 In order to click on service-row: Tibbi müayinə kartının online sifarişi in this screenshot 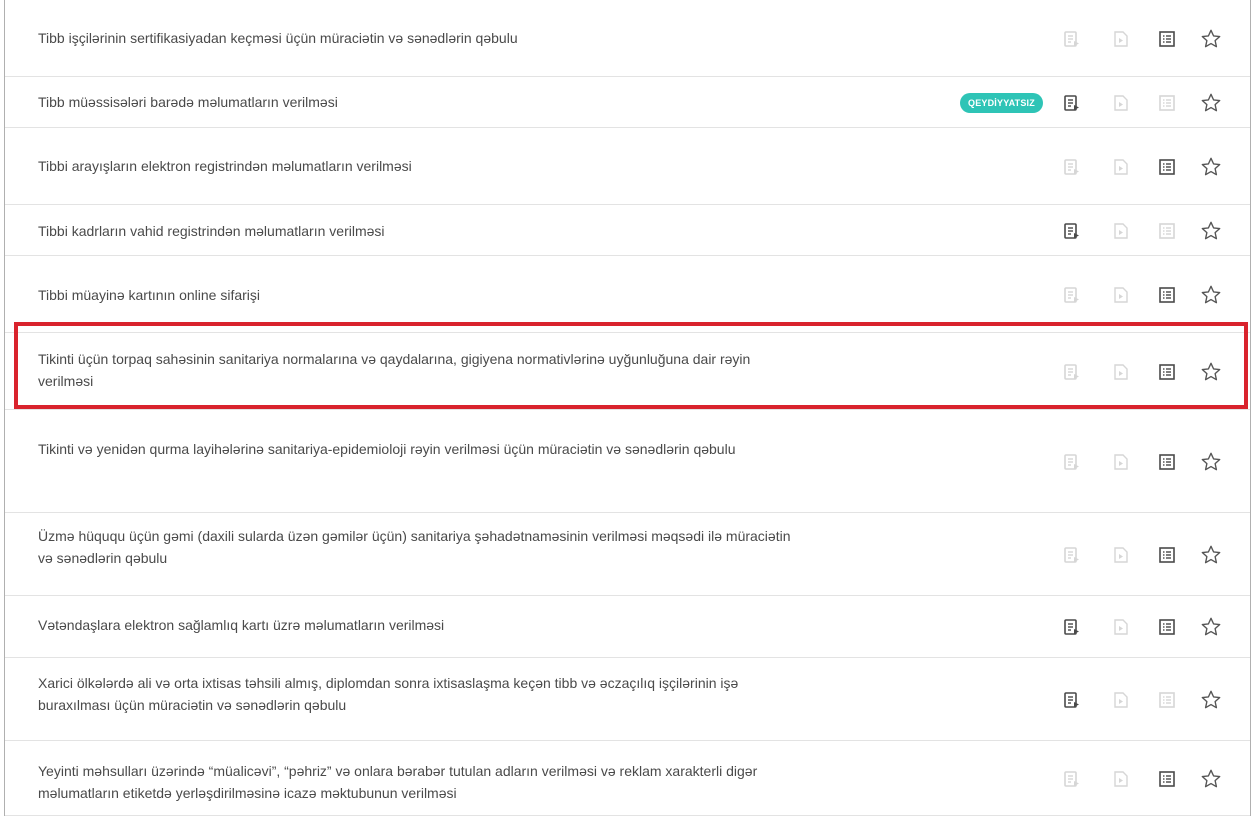, I will do `click(627, 294)`.